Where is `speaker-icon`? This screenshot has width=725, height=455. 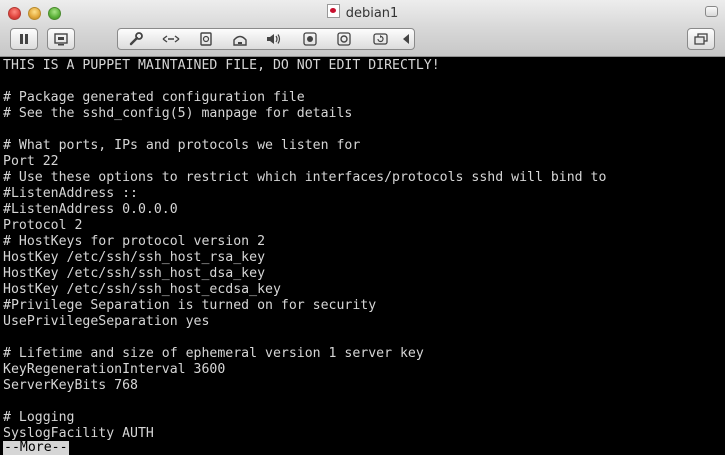 speaker-icon is located at coordinates (274, 39).